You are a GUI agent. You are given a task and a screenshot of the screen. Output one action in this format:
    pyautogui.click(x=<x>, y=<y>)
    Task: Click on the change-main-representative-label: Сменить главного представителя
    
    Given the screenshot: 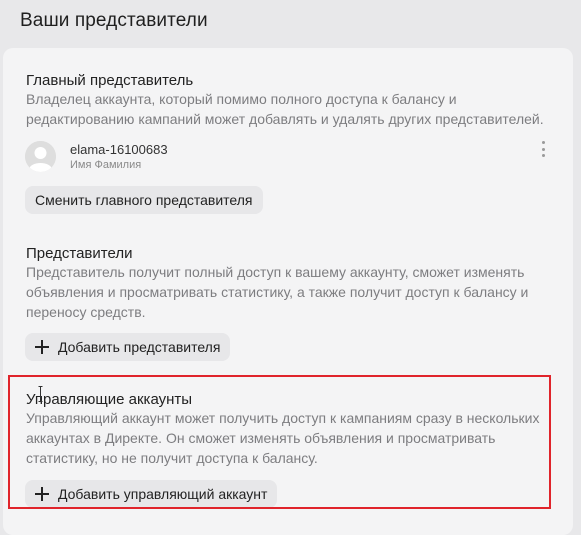 What is the action you would take?
    pyautogui.click(x=144, y=200)
    